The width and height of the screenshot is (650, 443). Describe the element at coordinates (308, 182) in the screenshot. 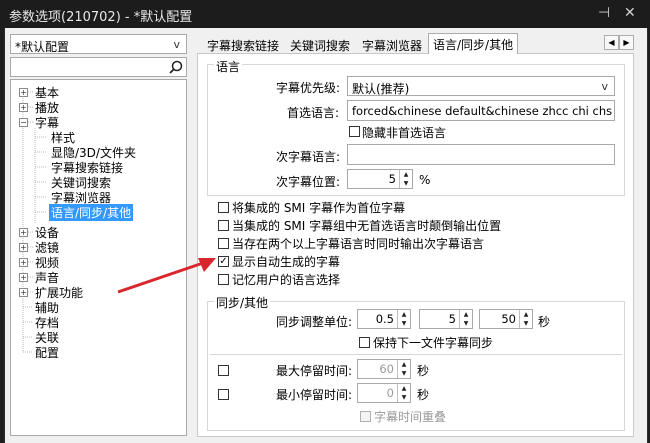

I see `secondary-position-label: 次字幕位置:` at that location.